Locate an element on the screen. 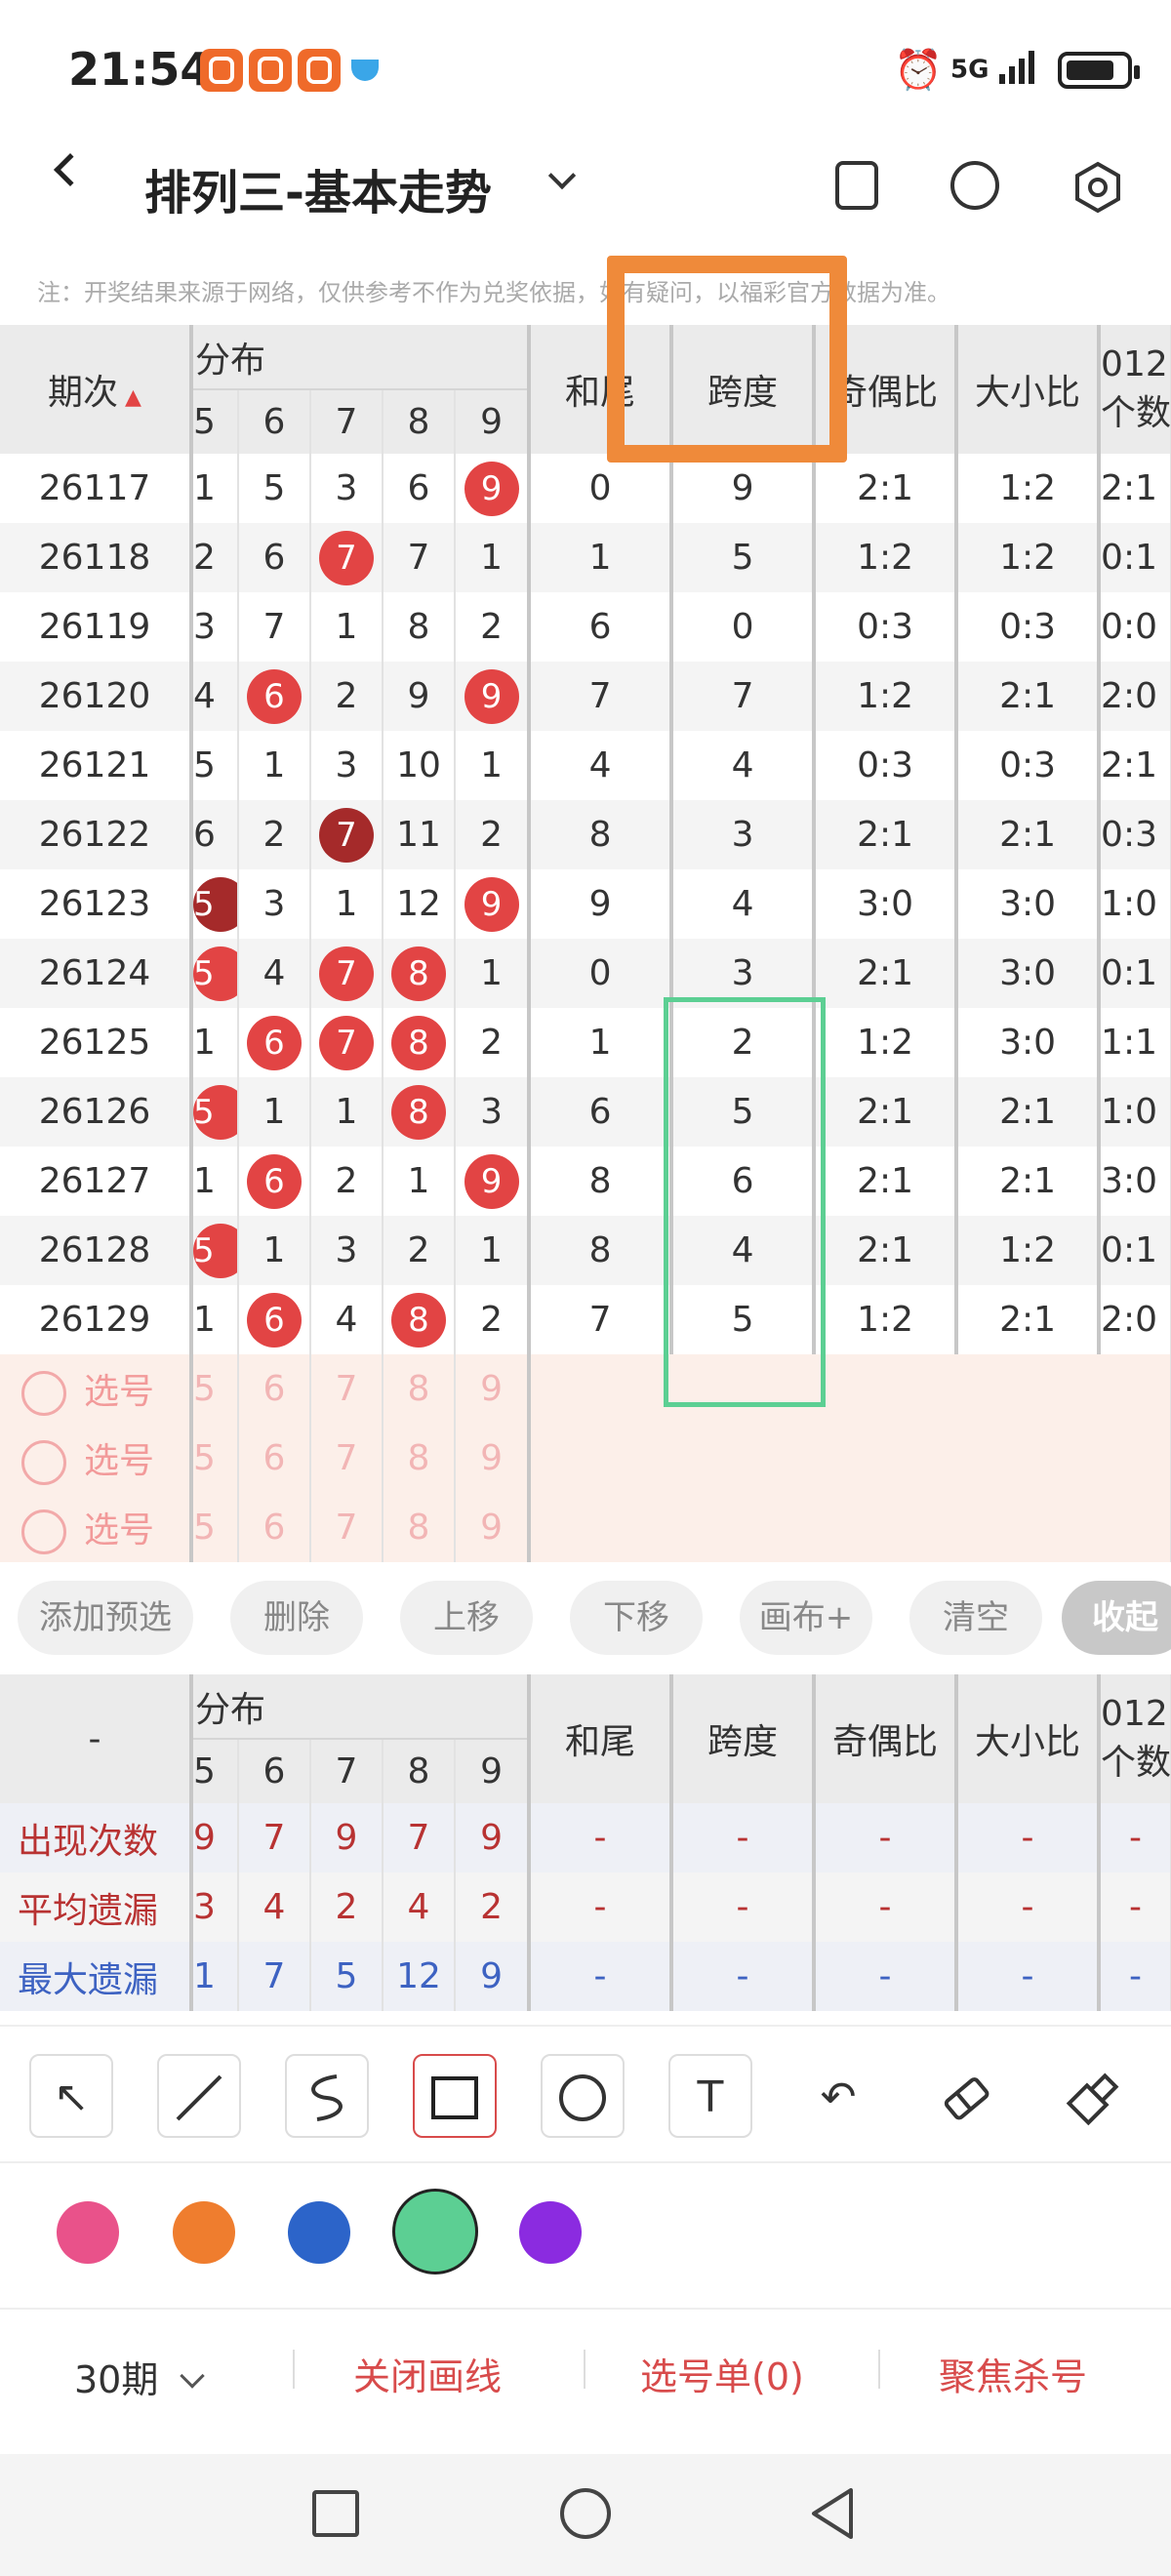 This screenshot has width=1171, height=2576. phone-rotate-icon is located at coordinates (856, 185).